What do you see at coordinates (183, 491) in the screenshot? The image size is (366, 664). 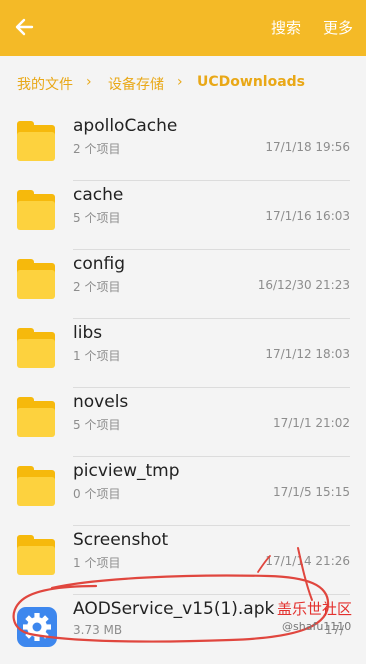 I see `list-item: picview_tmp 0 个项目 17/1/5 15:15` at bounding box center [183, 491].